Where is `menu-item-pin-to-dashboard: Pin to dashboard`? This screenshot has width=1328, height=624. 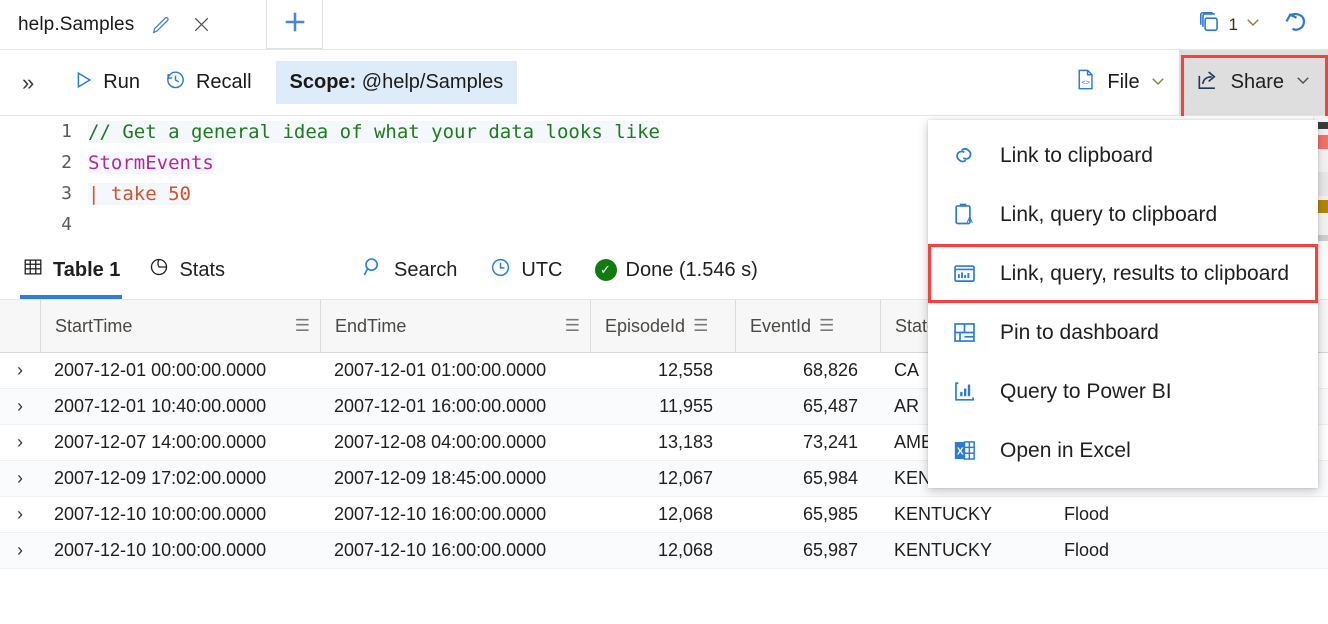 menu-item-pin-to-dashboard: Pin to dashboard is located at coordinates (1123, 332).